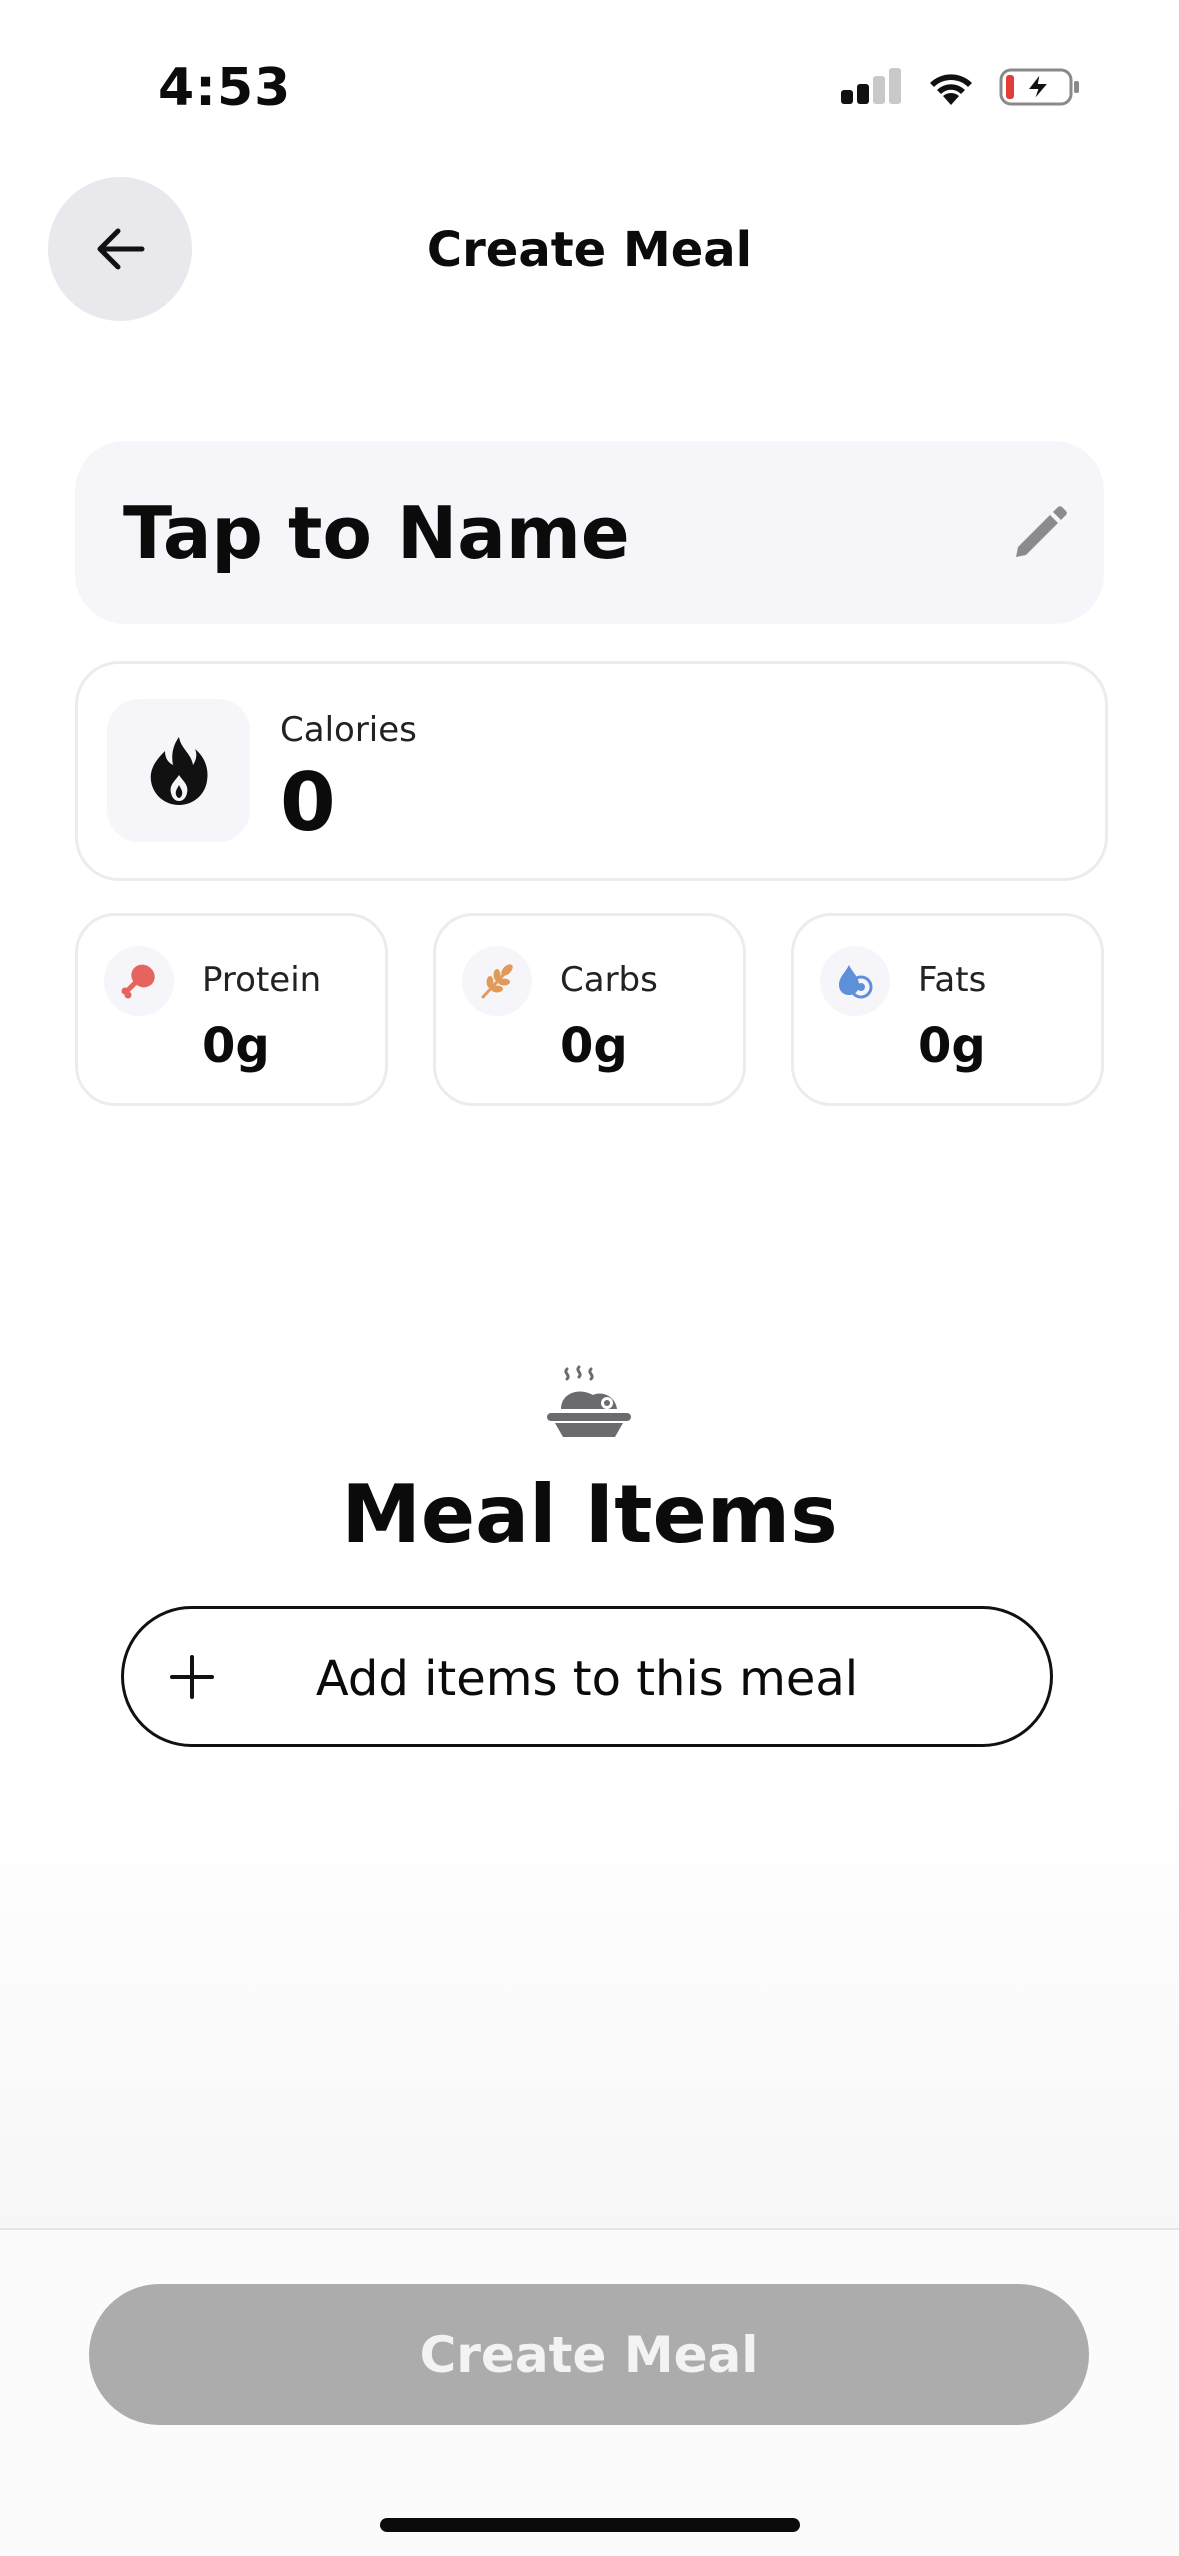  I want to click on calories-card: Calories 0, so click(591, 771).